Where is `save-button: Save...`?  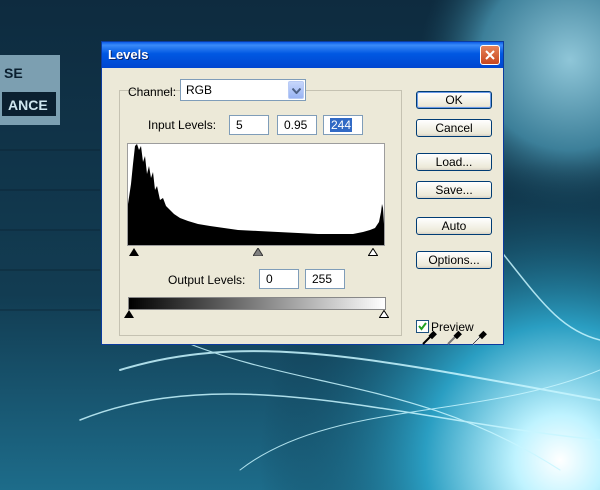
save-button: Save... is located at coordinates (454, 190).